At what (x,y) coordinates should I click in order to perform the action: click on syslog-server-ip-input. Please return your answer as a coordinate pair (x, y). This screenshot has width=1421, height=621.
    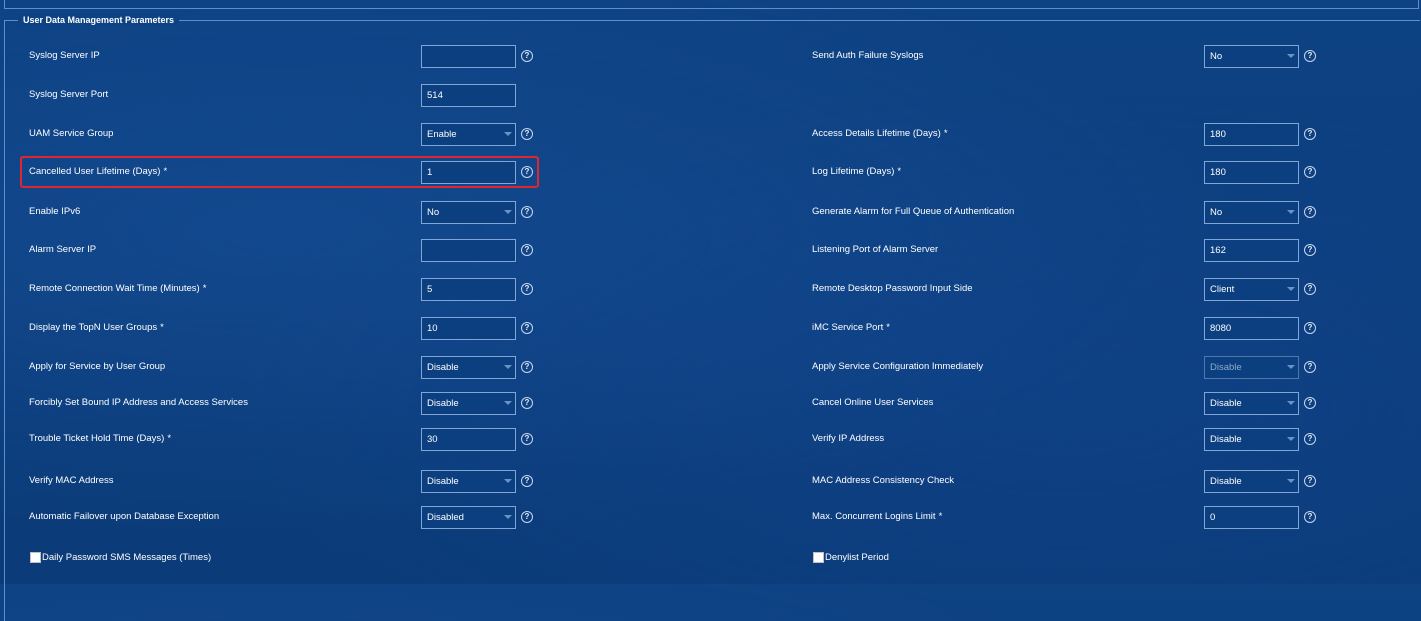
    Looking at the image, I should click on (468, 56).